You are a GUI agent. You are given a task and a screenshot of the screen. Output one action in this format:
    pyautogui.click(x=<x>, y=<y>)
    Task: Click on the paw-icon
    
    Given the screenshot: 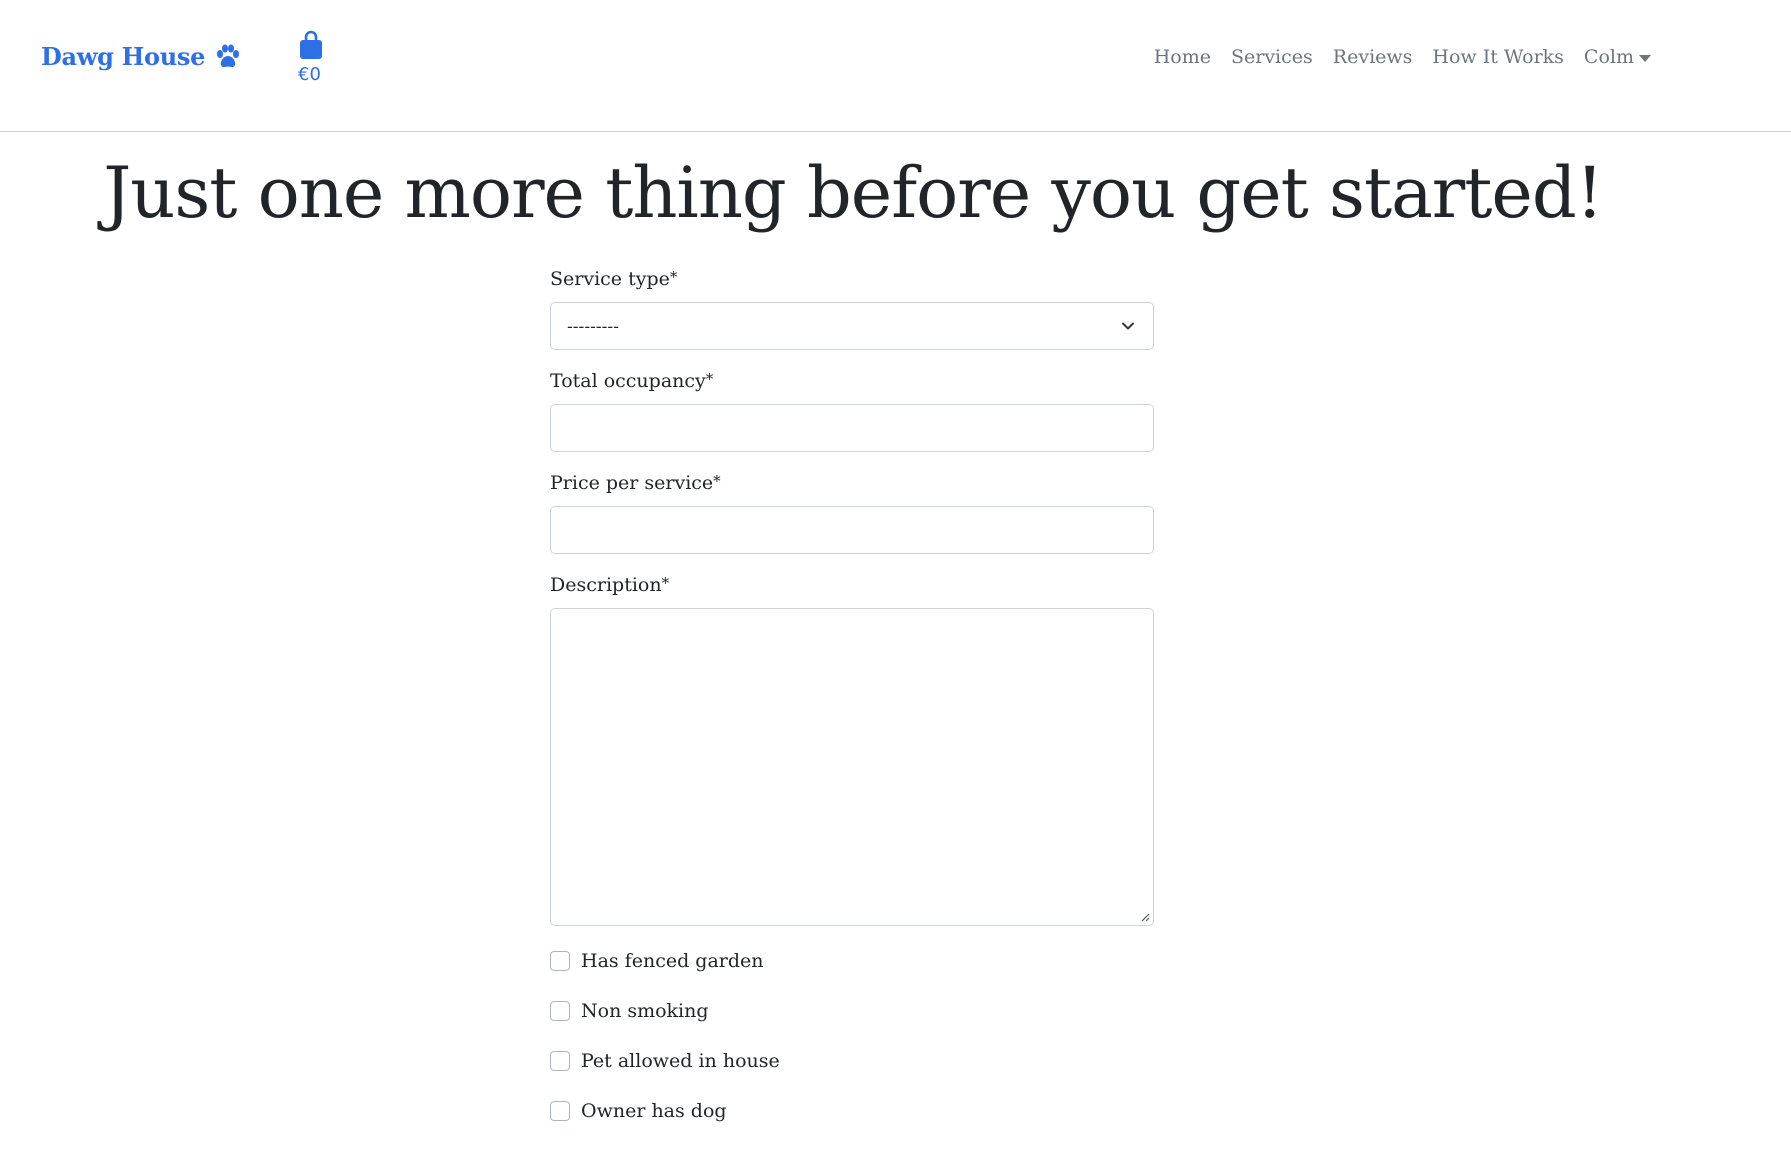 What is the action you would take?
    pyautogui.click(x=228, y=55)
    